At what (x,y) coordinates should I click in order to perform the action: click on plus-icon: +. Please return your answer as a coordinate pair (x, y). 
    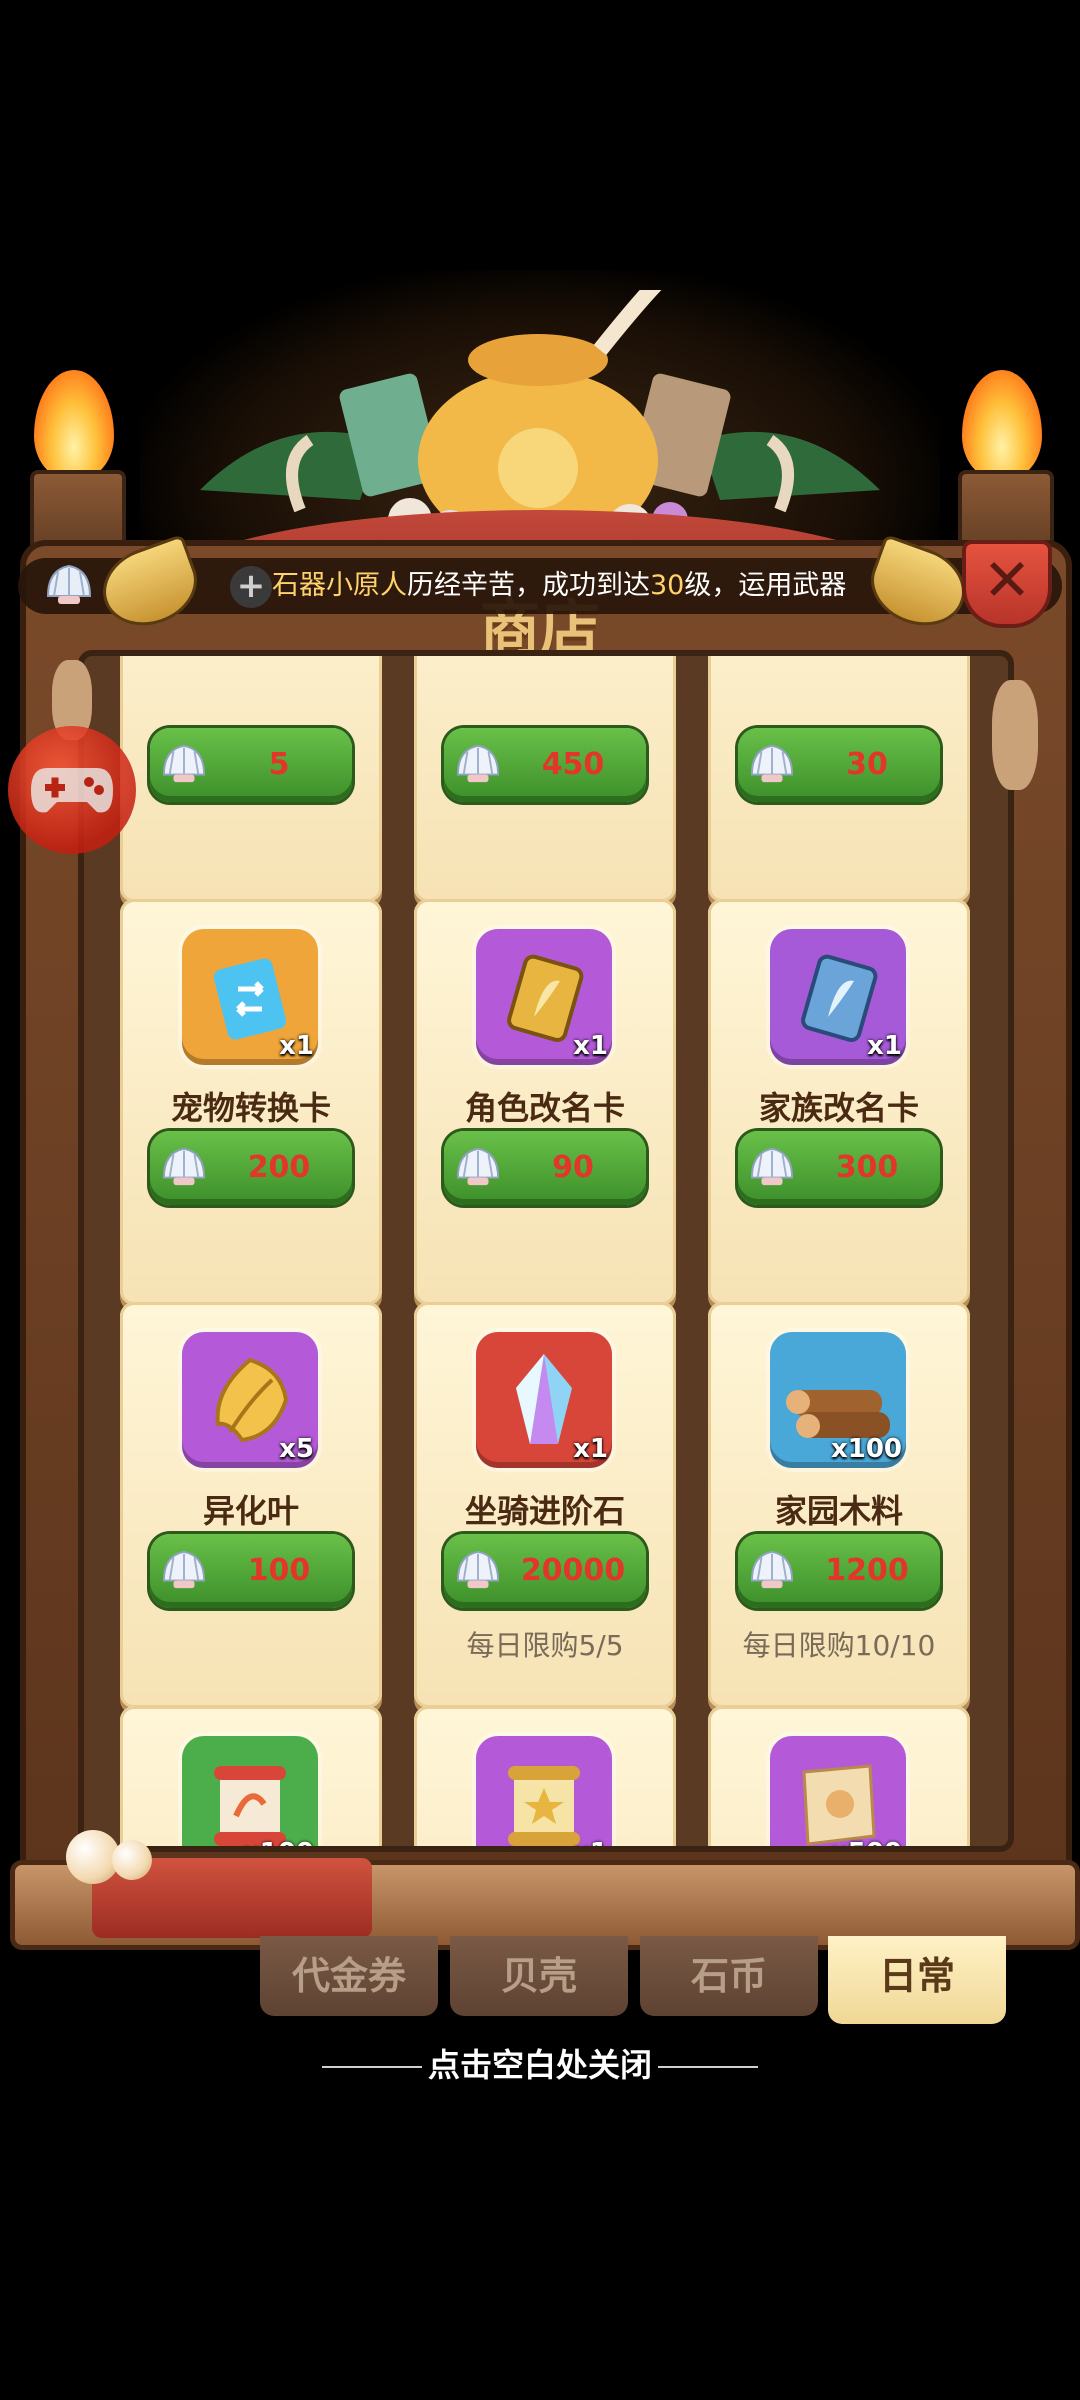
    Looking at the image, I should click on (251, 587).